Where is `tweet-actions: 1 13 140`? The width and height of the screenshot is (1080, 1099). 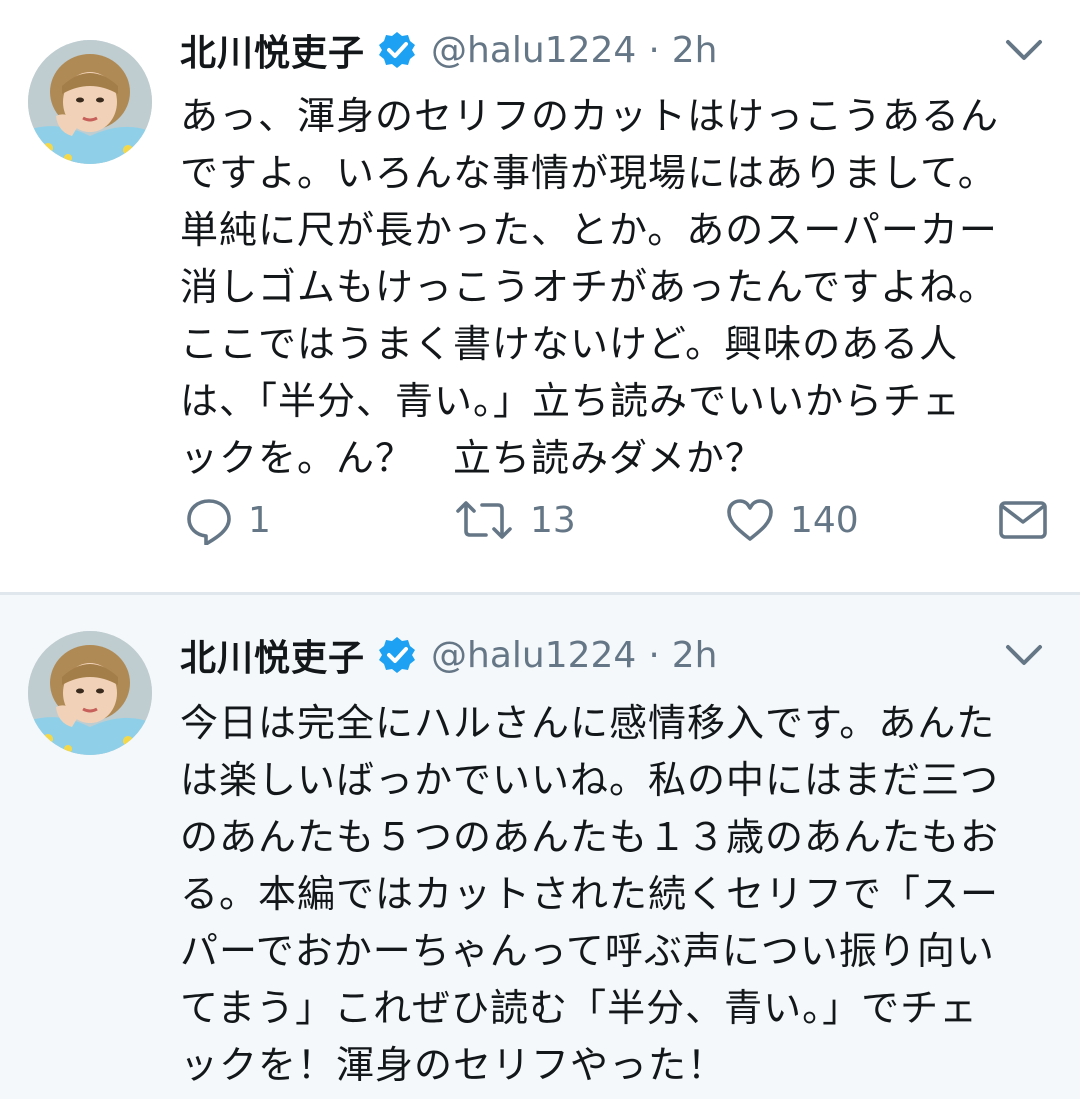 tweet-actions: 1 13 140 is located at coordinates (620, 520).